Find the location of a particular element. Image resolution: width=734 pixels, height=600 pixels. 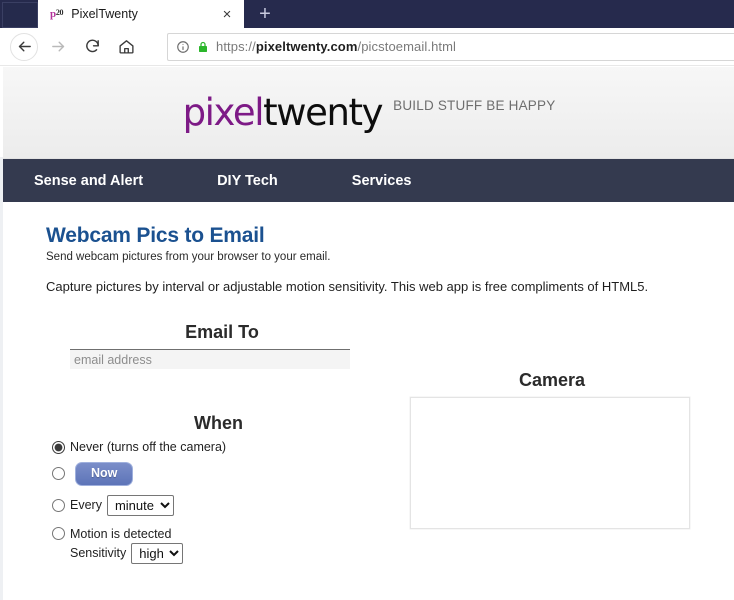

close-icon: × is located at coordinates (227, 14).